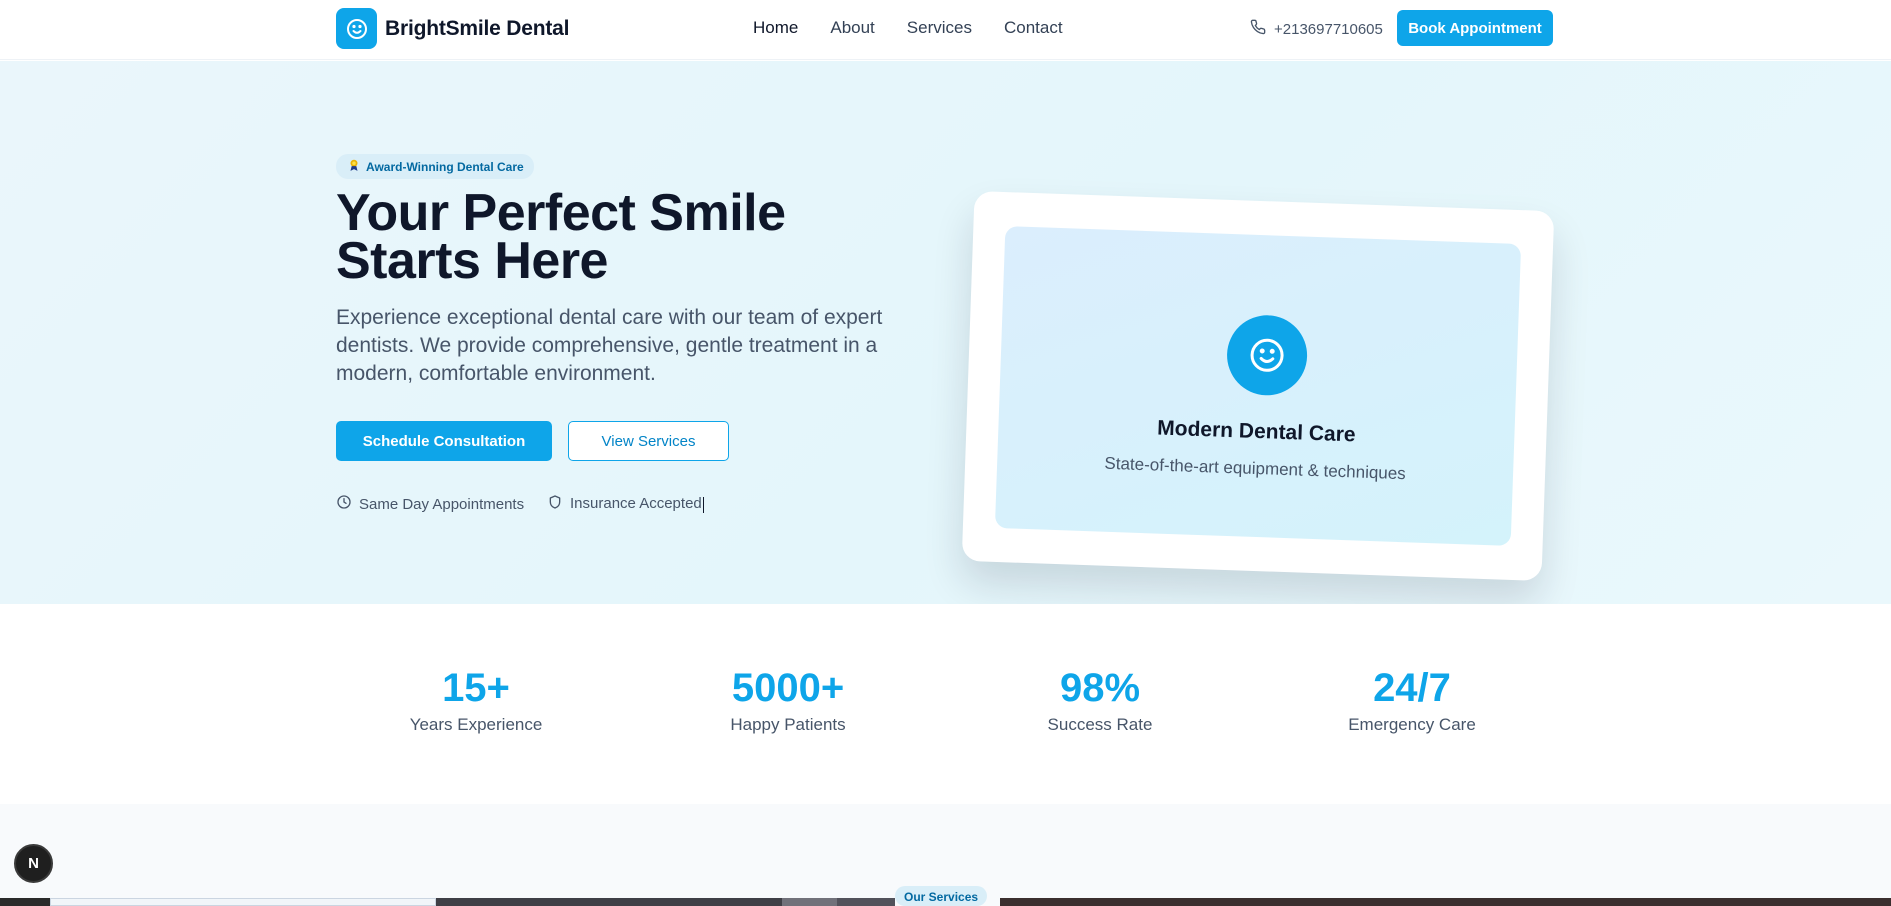 The width and height of the screenshot is (1891, 906). What do you see at coordinates (476, 724) in the screenshot?
I see `stat-label: Years Experience` at bounding box center [476, 724].